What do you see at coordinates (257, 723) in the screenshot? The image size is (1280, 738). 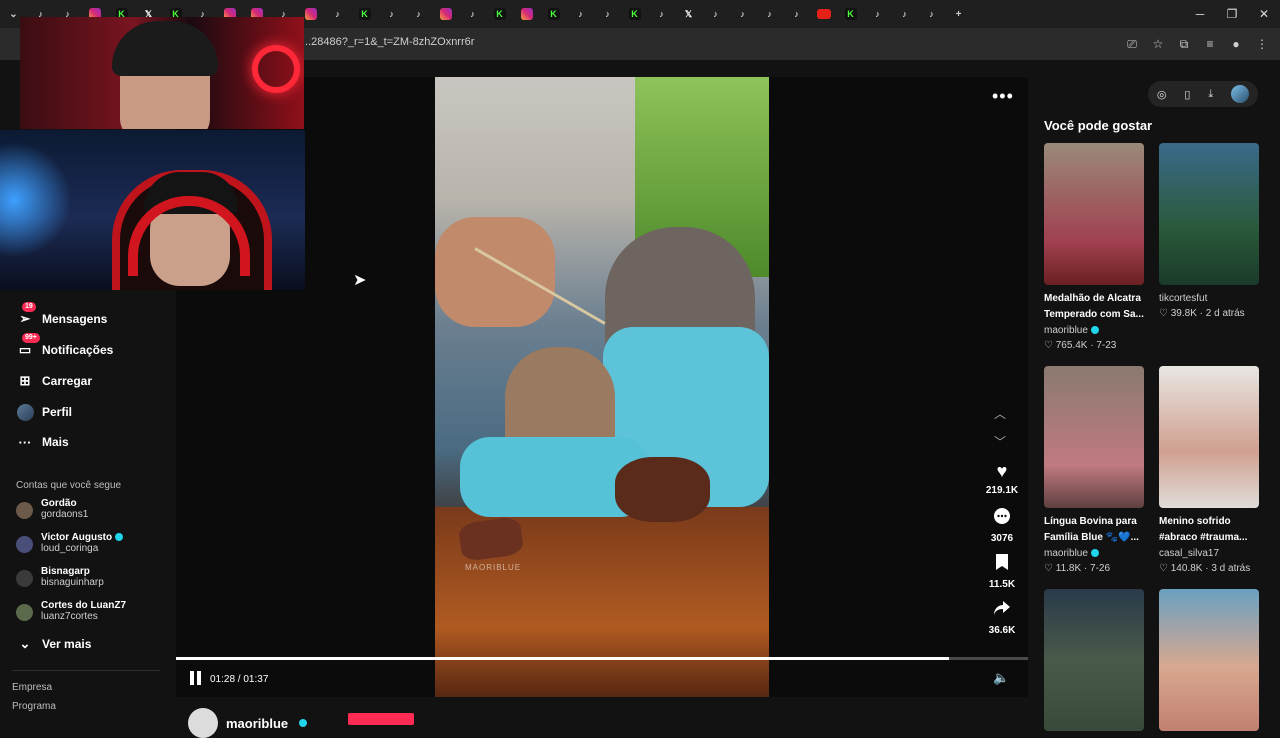 I see `author-name: maoriblue` at bounding box center [257, 723].